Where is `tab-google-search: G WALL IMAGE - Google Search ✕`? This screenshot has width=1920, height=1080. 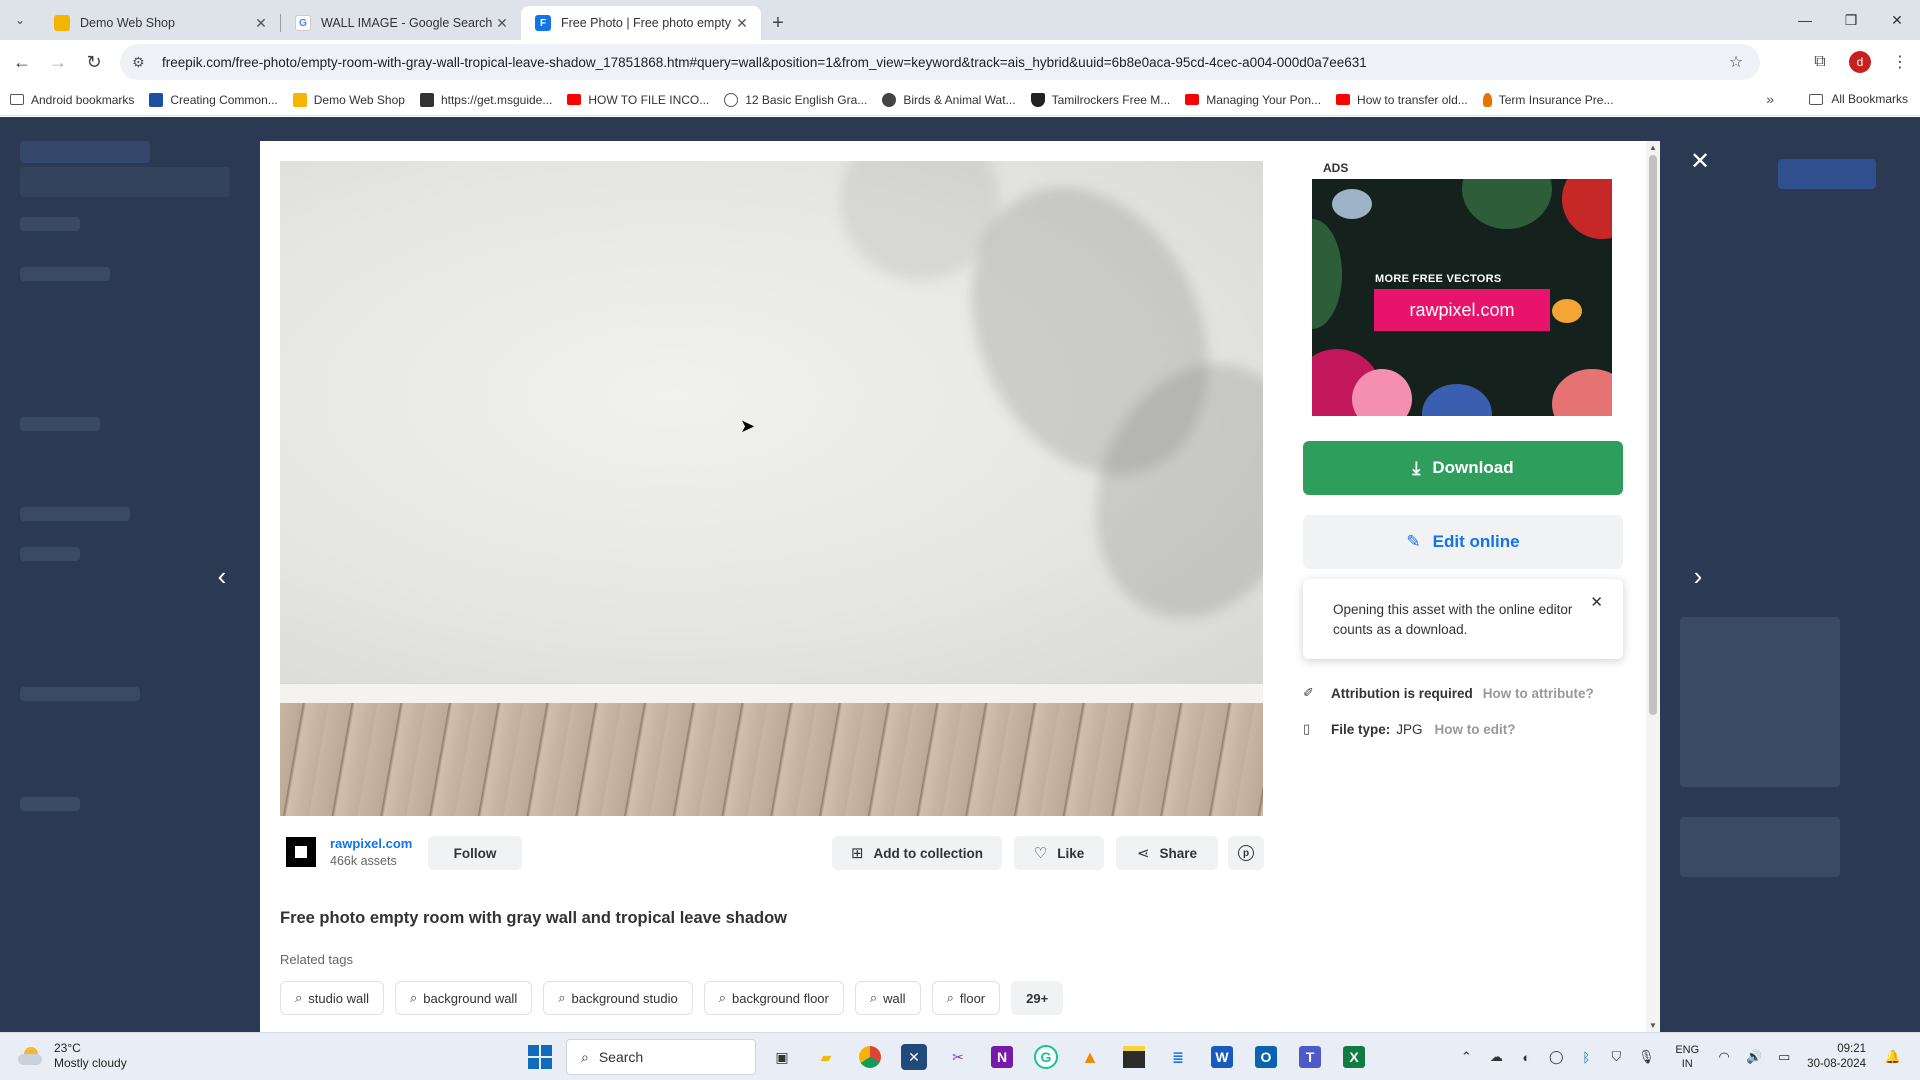
tab-google-search: G WALL IMAGE - Google Search ✕ is located at coordinates (401, 23).